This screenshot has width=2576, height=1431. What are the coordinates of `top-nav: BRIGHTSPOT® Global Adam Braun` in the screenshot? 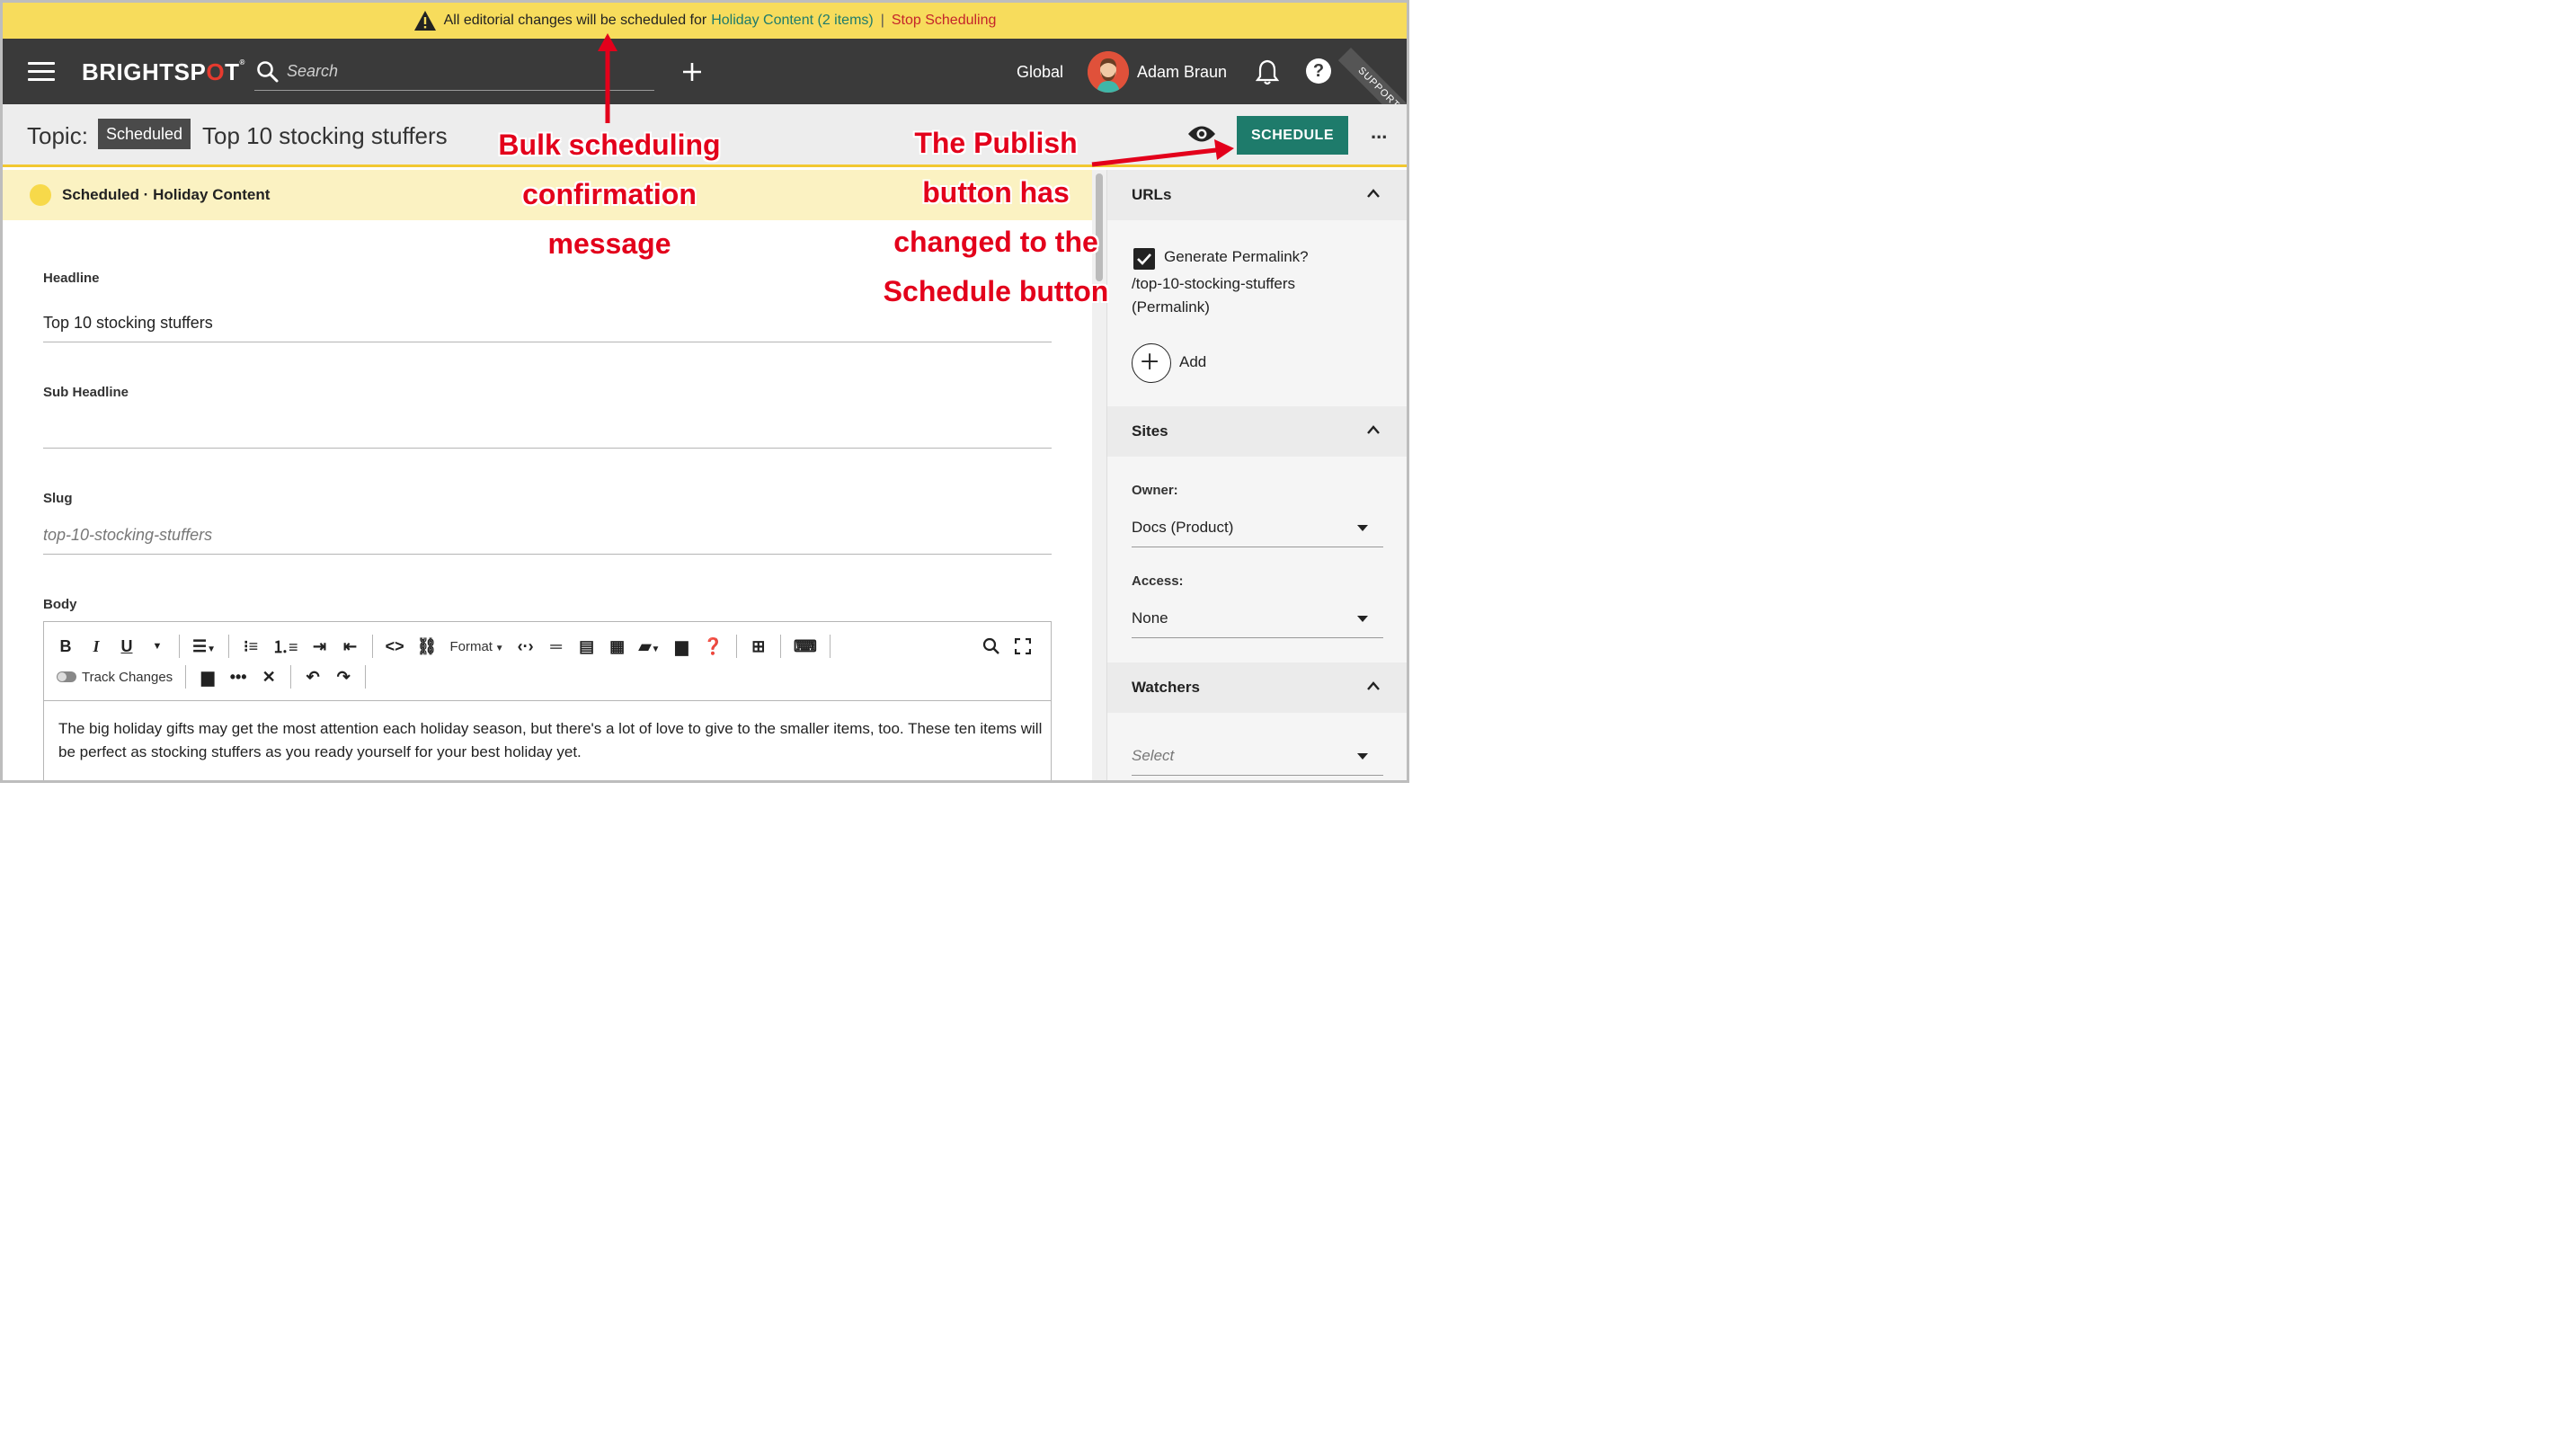 It's located at (705, 88).